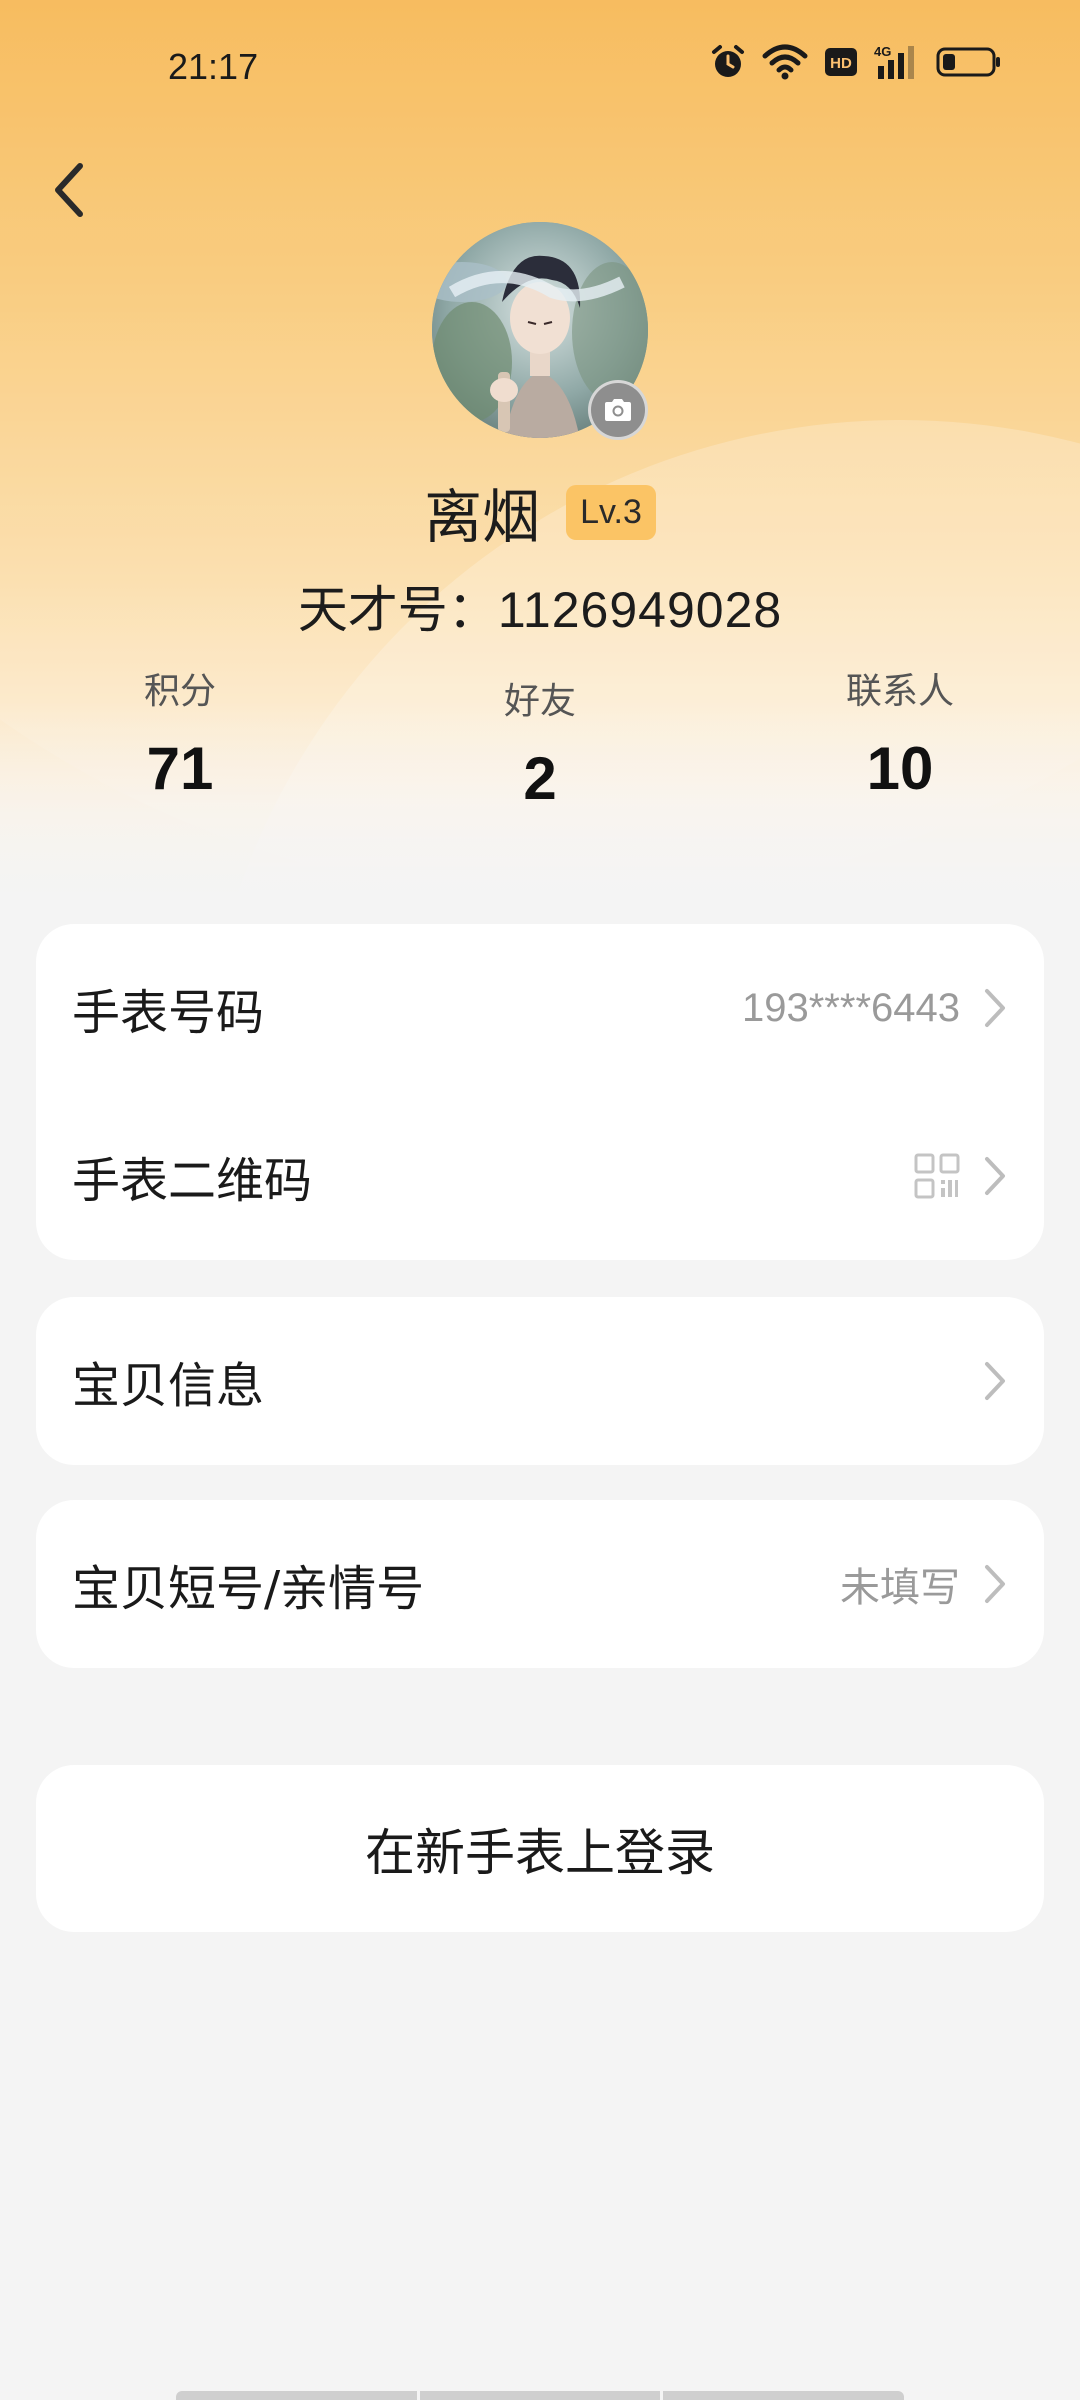  What do you see at coordinates (882, 51) in the screenshot?
I see `network-type: 4G` at bounding box center [882, 51].